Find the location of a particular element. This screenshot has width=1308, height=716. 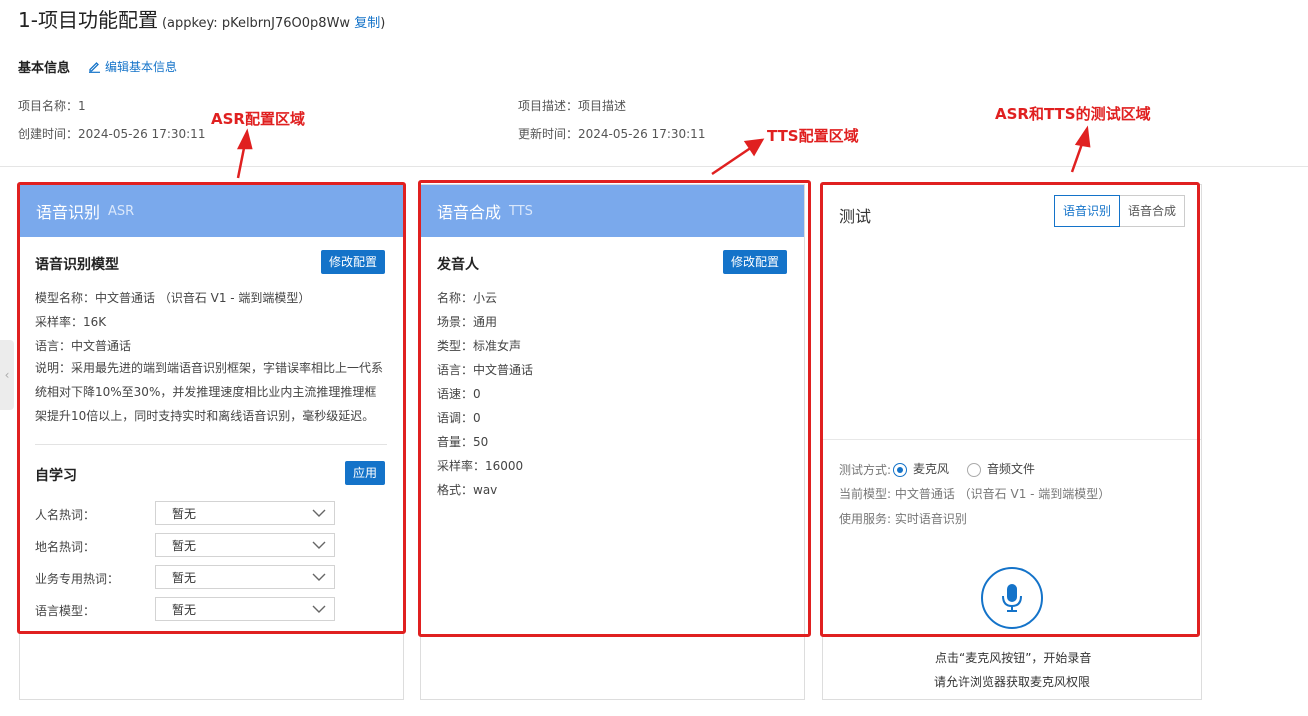

asr-model-name: 模型名称：中文普通话 （识音石 V1 - 端到端模型） is located at coordinates (173, 298).